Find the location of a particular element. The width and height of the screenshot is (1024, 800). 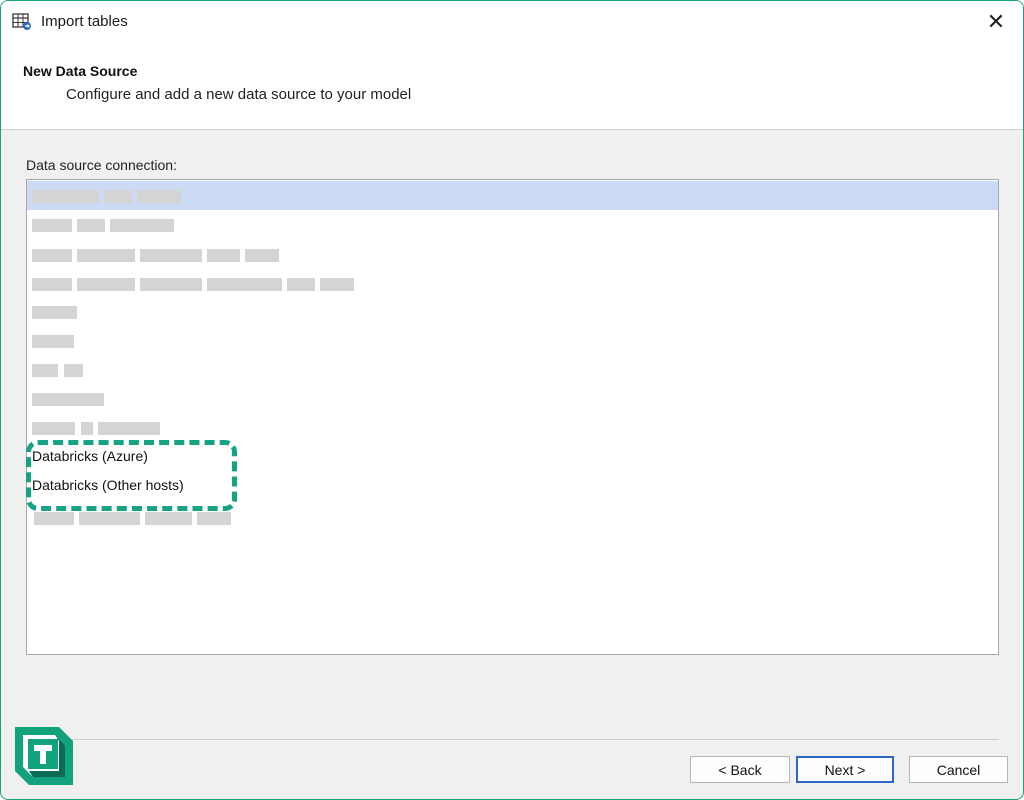

close-icon: ✕ is located at coordinates (996, 21).